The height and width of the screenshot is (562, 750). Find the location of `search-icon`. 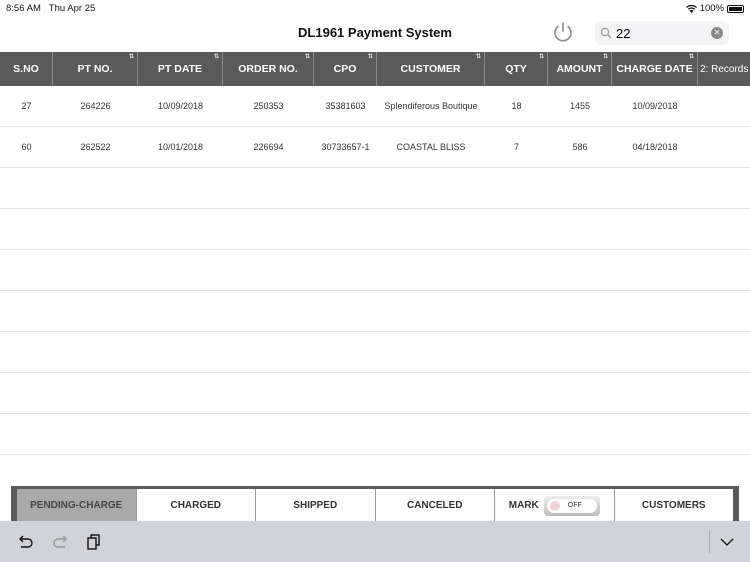

search-icon is located at coordinates (606, 33).